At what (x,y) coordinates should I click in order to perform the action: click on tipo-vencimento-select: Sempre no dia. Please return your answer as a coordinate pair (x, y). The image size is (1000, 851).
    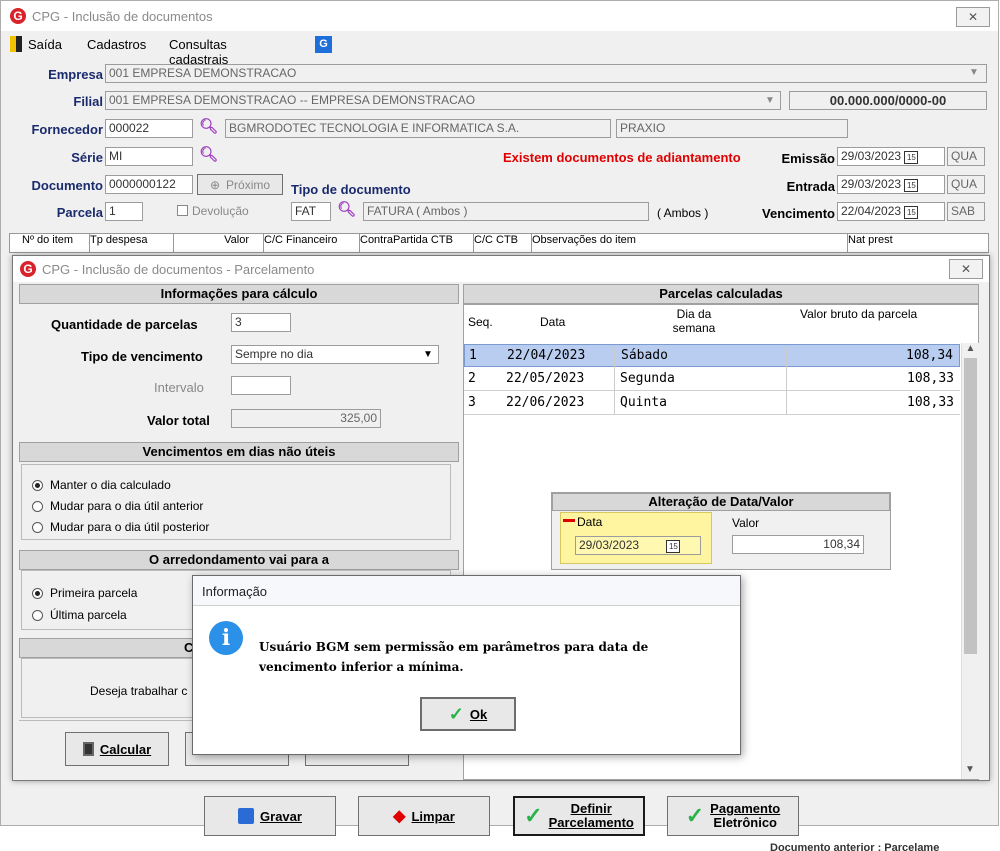
    Looking at the image, I should click on (335, 354).